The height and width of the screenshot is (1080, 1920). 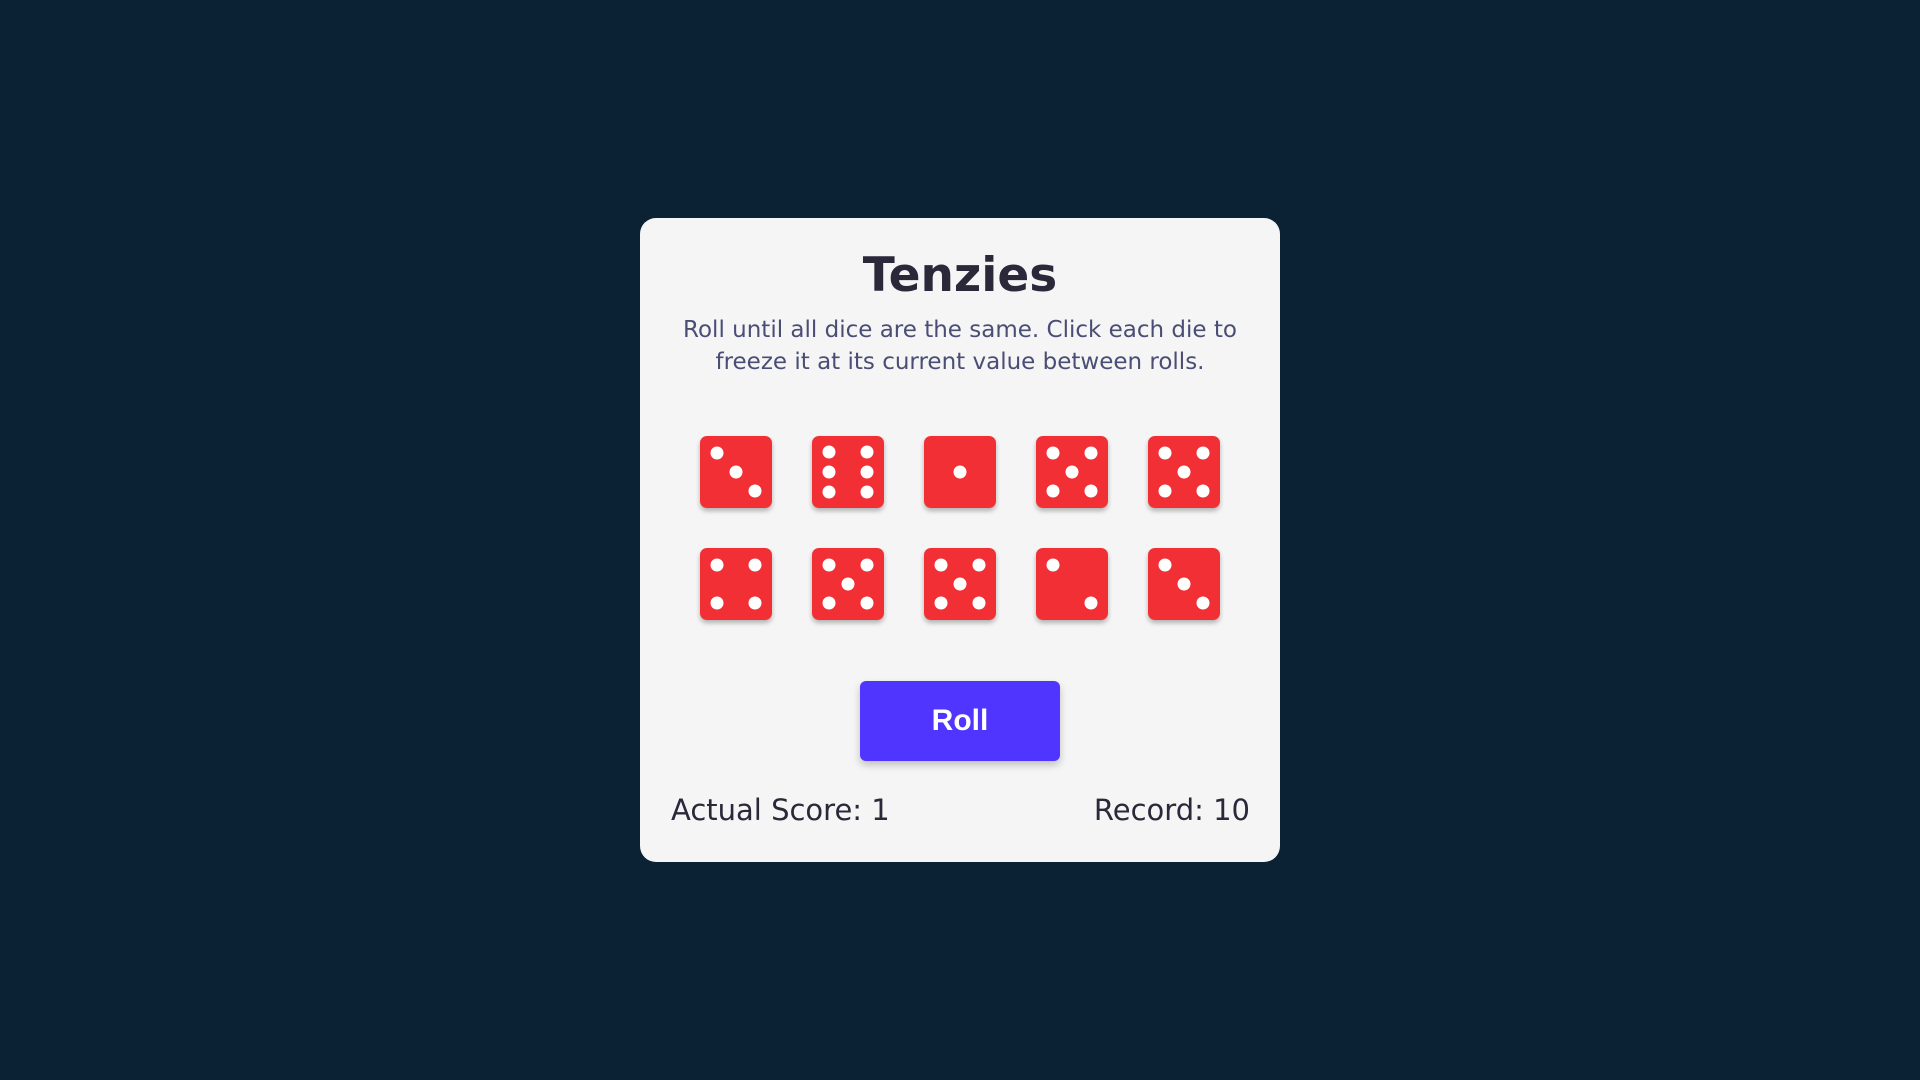 What do you see at coordinates (960, 721) in the screenshot?
I see `roll-button: Roll` at bounding box center [960, 721].